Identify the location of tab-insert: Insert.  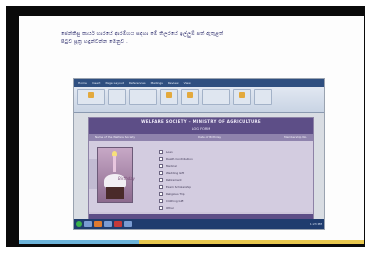
(96, 83).